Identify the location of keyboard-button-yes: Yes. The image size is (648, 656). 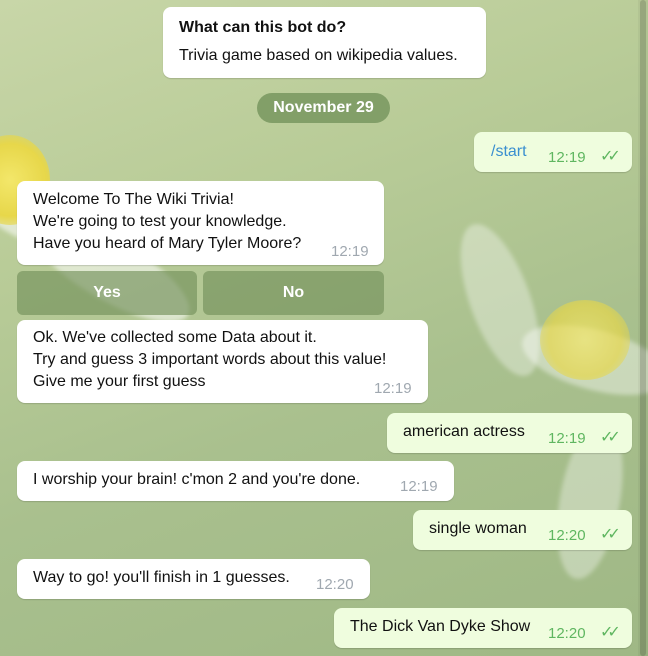
(107, 293).